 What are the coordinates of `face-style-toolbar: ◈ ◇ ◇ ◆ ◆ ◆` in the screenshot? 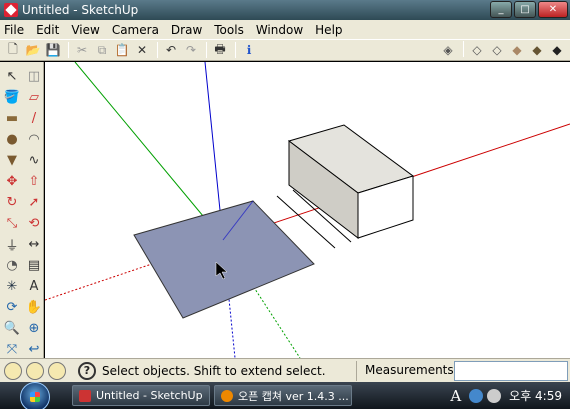 It's located at (503, 50).